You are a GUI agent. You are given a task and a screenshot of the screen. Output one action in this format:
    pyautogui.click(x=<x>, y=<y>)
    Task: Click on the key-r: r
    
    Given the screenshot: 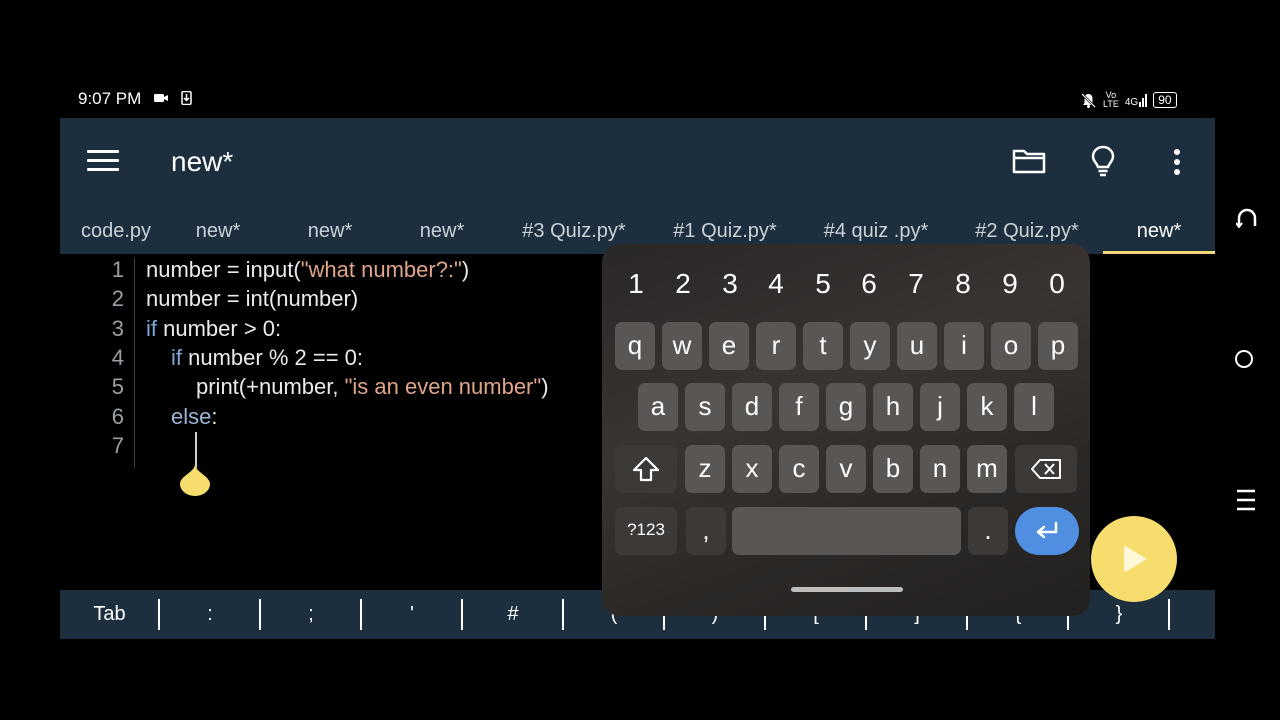 What is the action you would take?
    pyautogui.click(x=776, y=346)
    